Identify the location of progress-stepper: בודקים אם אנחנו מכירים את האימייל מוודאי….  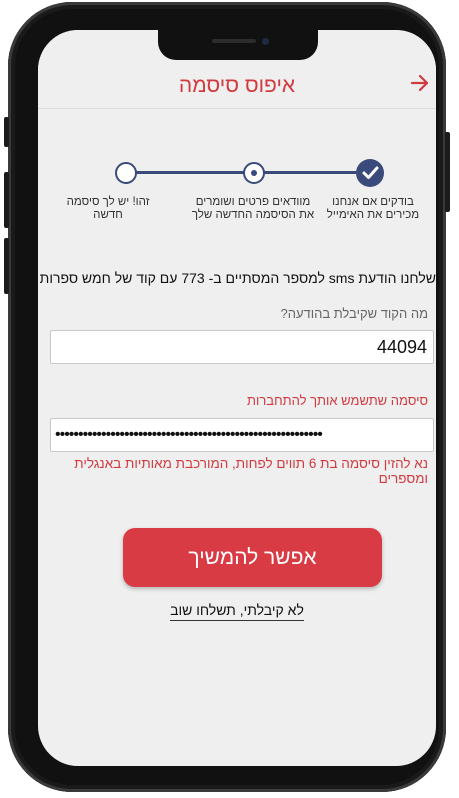
(237, 195).